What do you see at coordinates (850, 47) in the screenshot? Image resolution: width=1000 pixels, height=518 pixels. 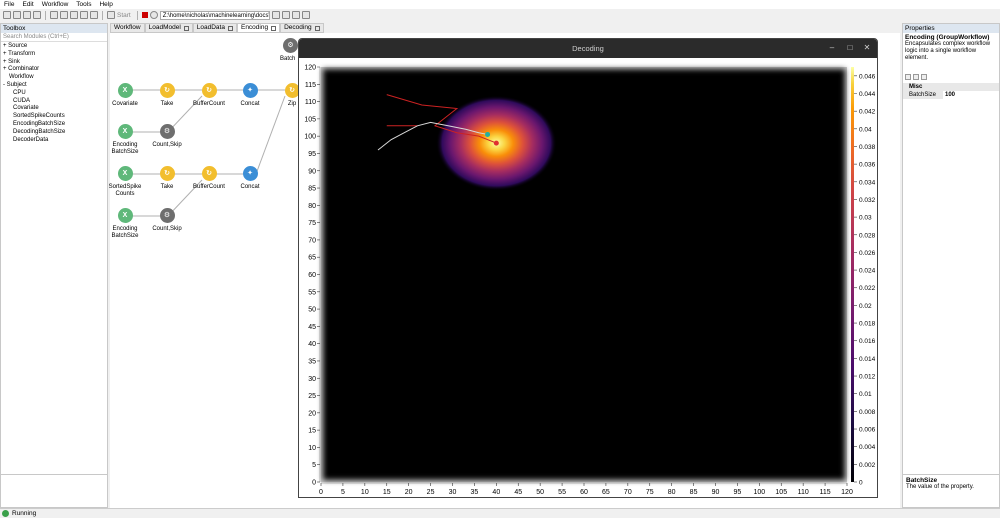 I see `maximize-icon: □` at bounding box center [850, 47].